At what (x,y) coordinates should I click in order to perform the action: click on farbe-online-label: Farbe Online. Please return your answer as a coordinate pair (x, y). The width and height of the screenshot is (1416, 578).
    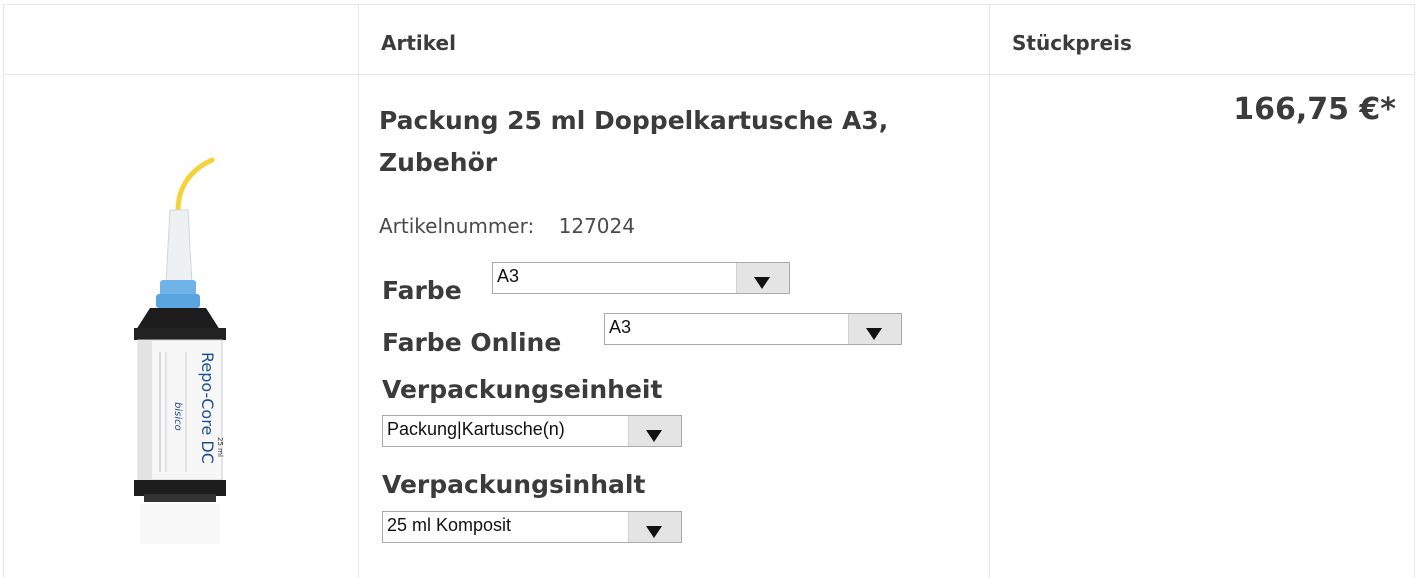
    Looking at the image, I should click on (472, 342).